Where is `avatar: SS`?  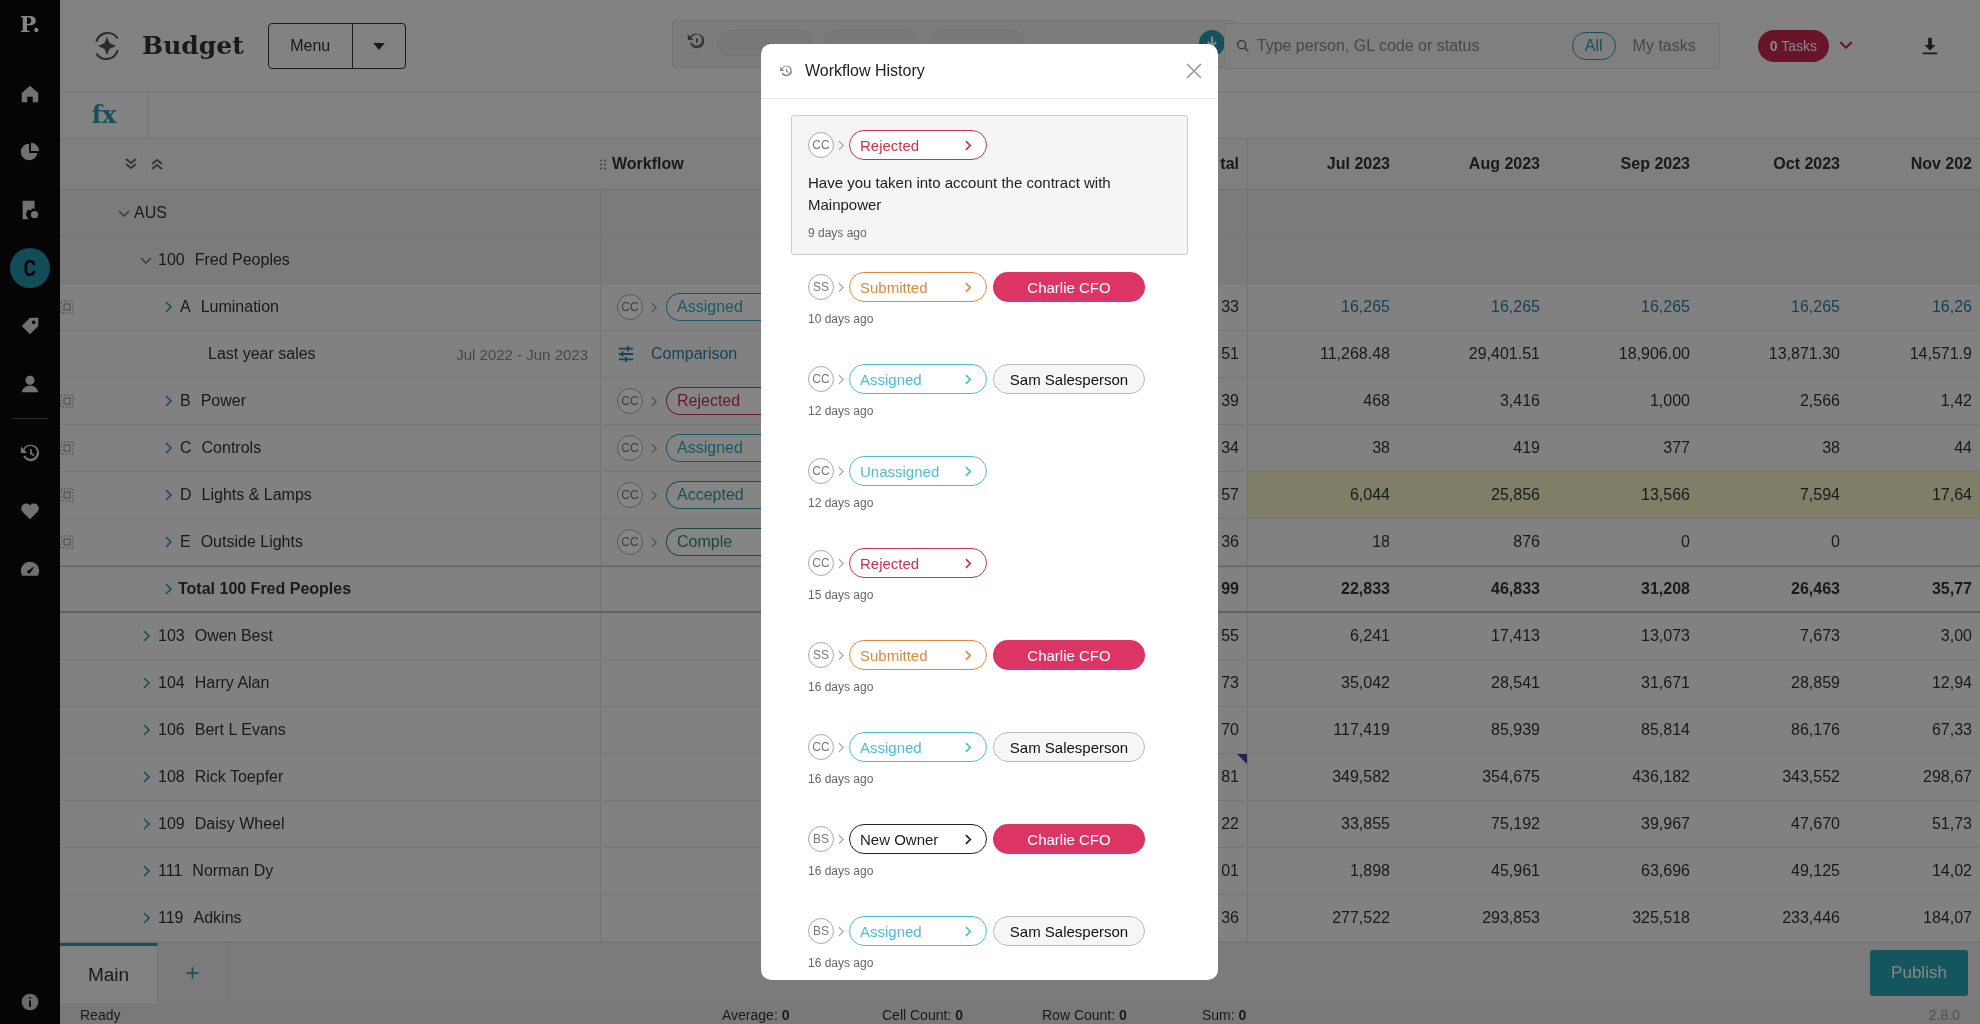
avatar: SS is located at coordinates (821, 655).